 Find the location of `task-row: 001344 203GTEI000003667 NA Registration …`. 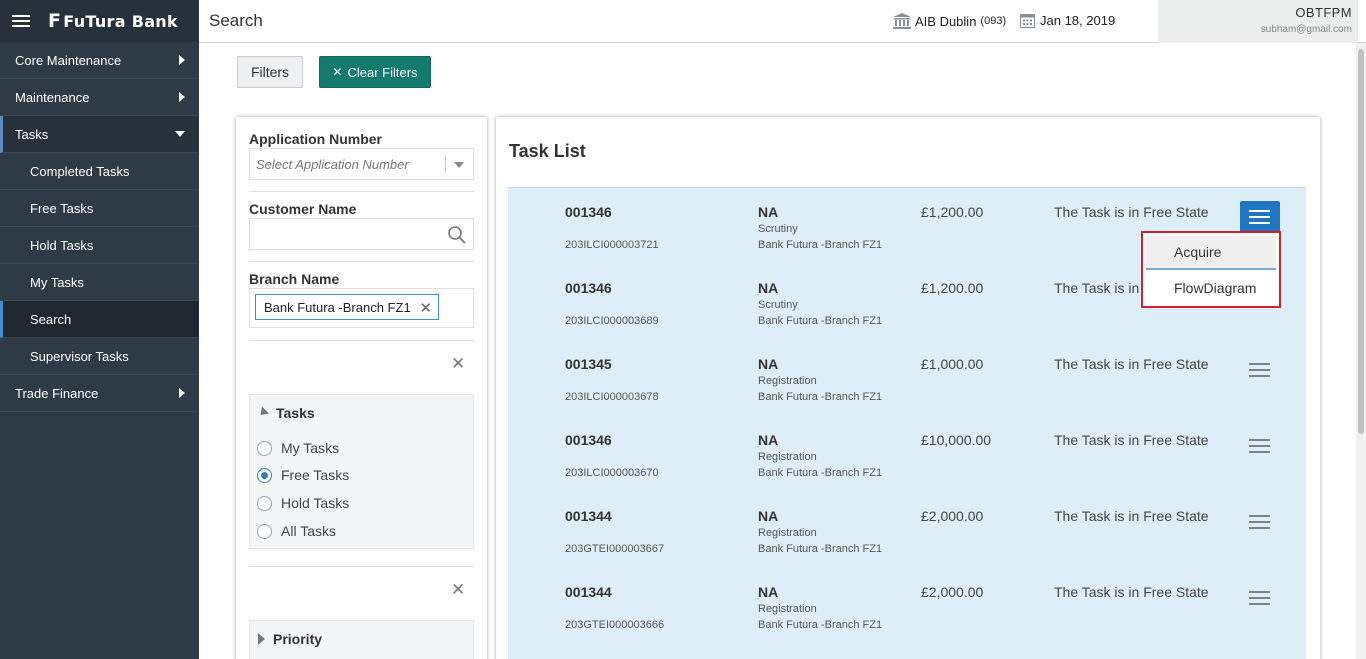

task-row: 001344 203GTEI000003667 NA Registration … is located at coordinates (907, 530).